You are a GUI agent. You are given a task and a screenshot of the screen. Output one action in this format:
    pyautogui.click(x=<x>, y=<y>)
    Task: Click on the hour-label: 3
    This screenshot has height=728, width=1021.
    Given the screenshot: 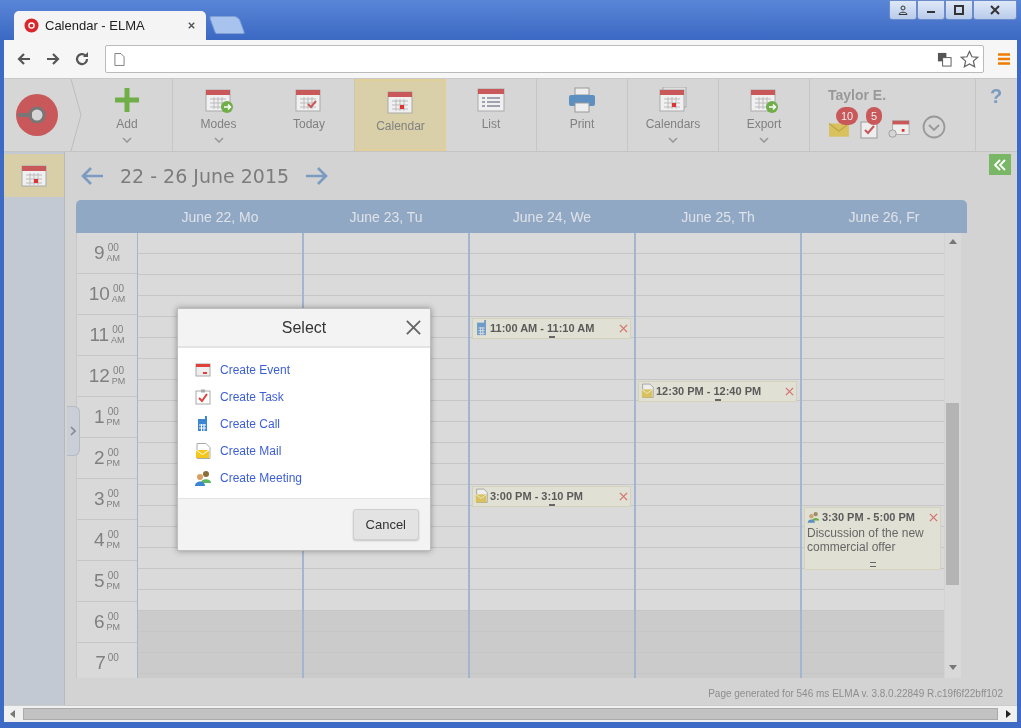 What is the action you would take?
    pyautogui.click(x=99, y=498)
    